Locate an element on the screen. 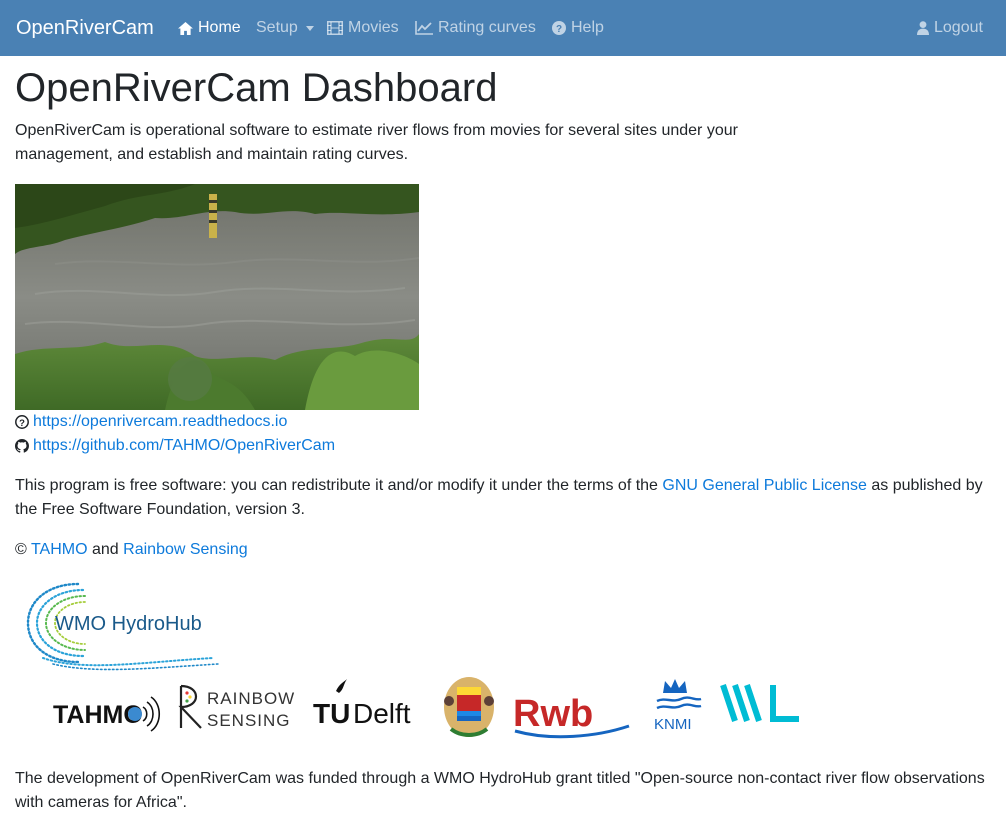  nav-home: Home is located at coordinates (209, 28).